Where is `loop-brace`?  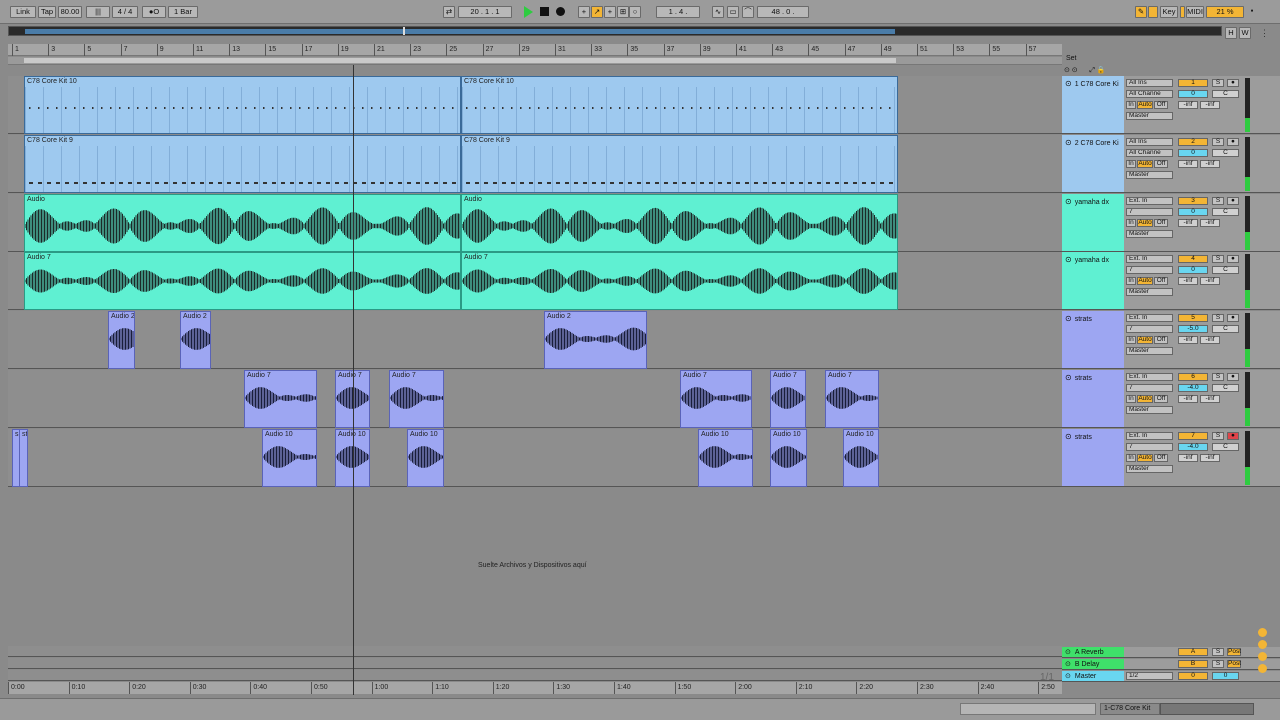 loop-brace is located at coordinates (535, 61).